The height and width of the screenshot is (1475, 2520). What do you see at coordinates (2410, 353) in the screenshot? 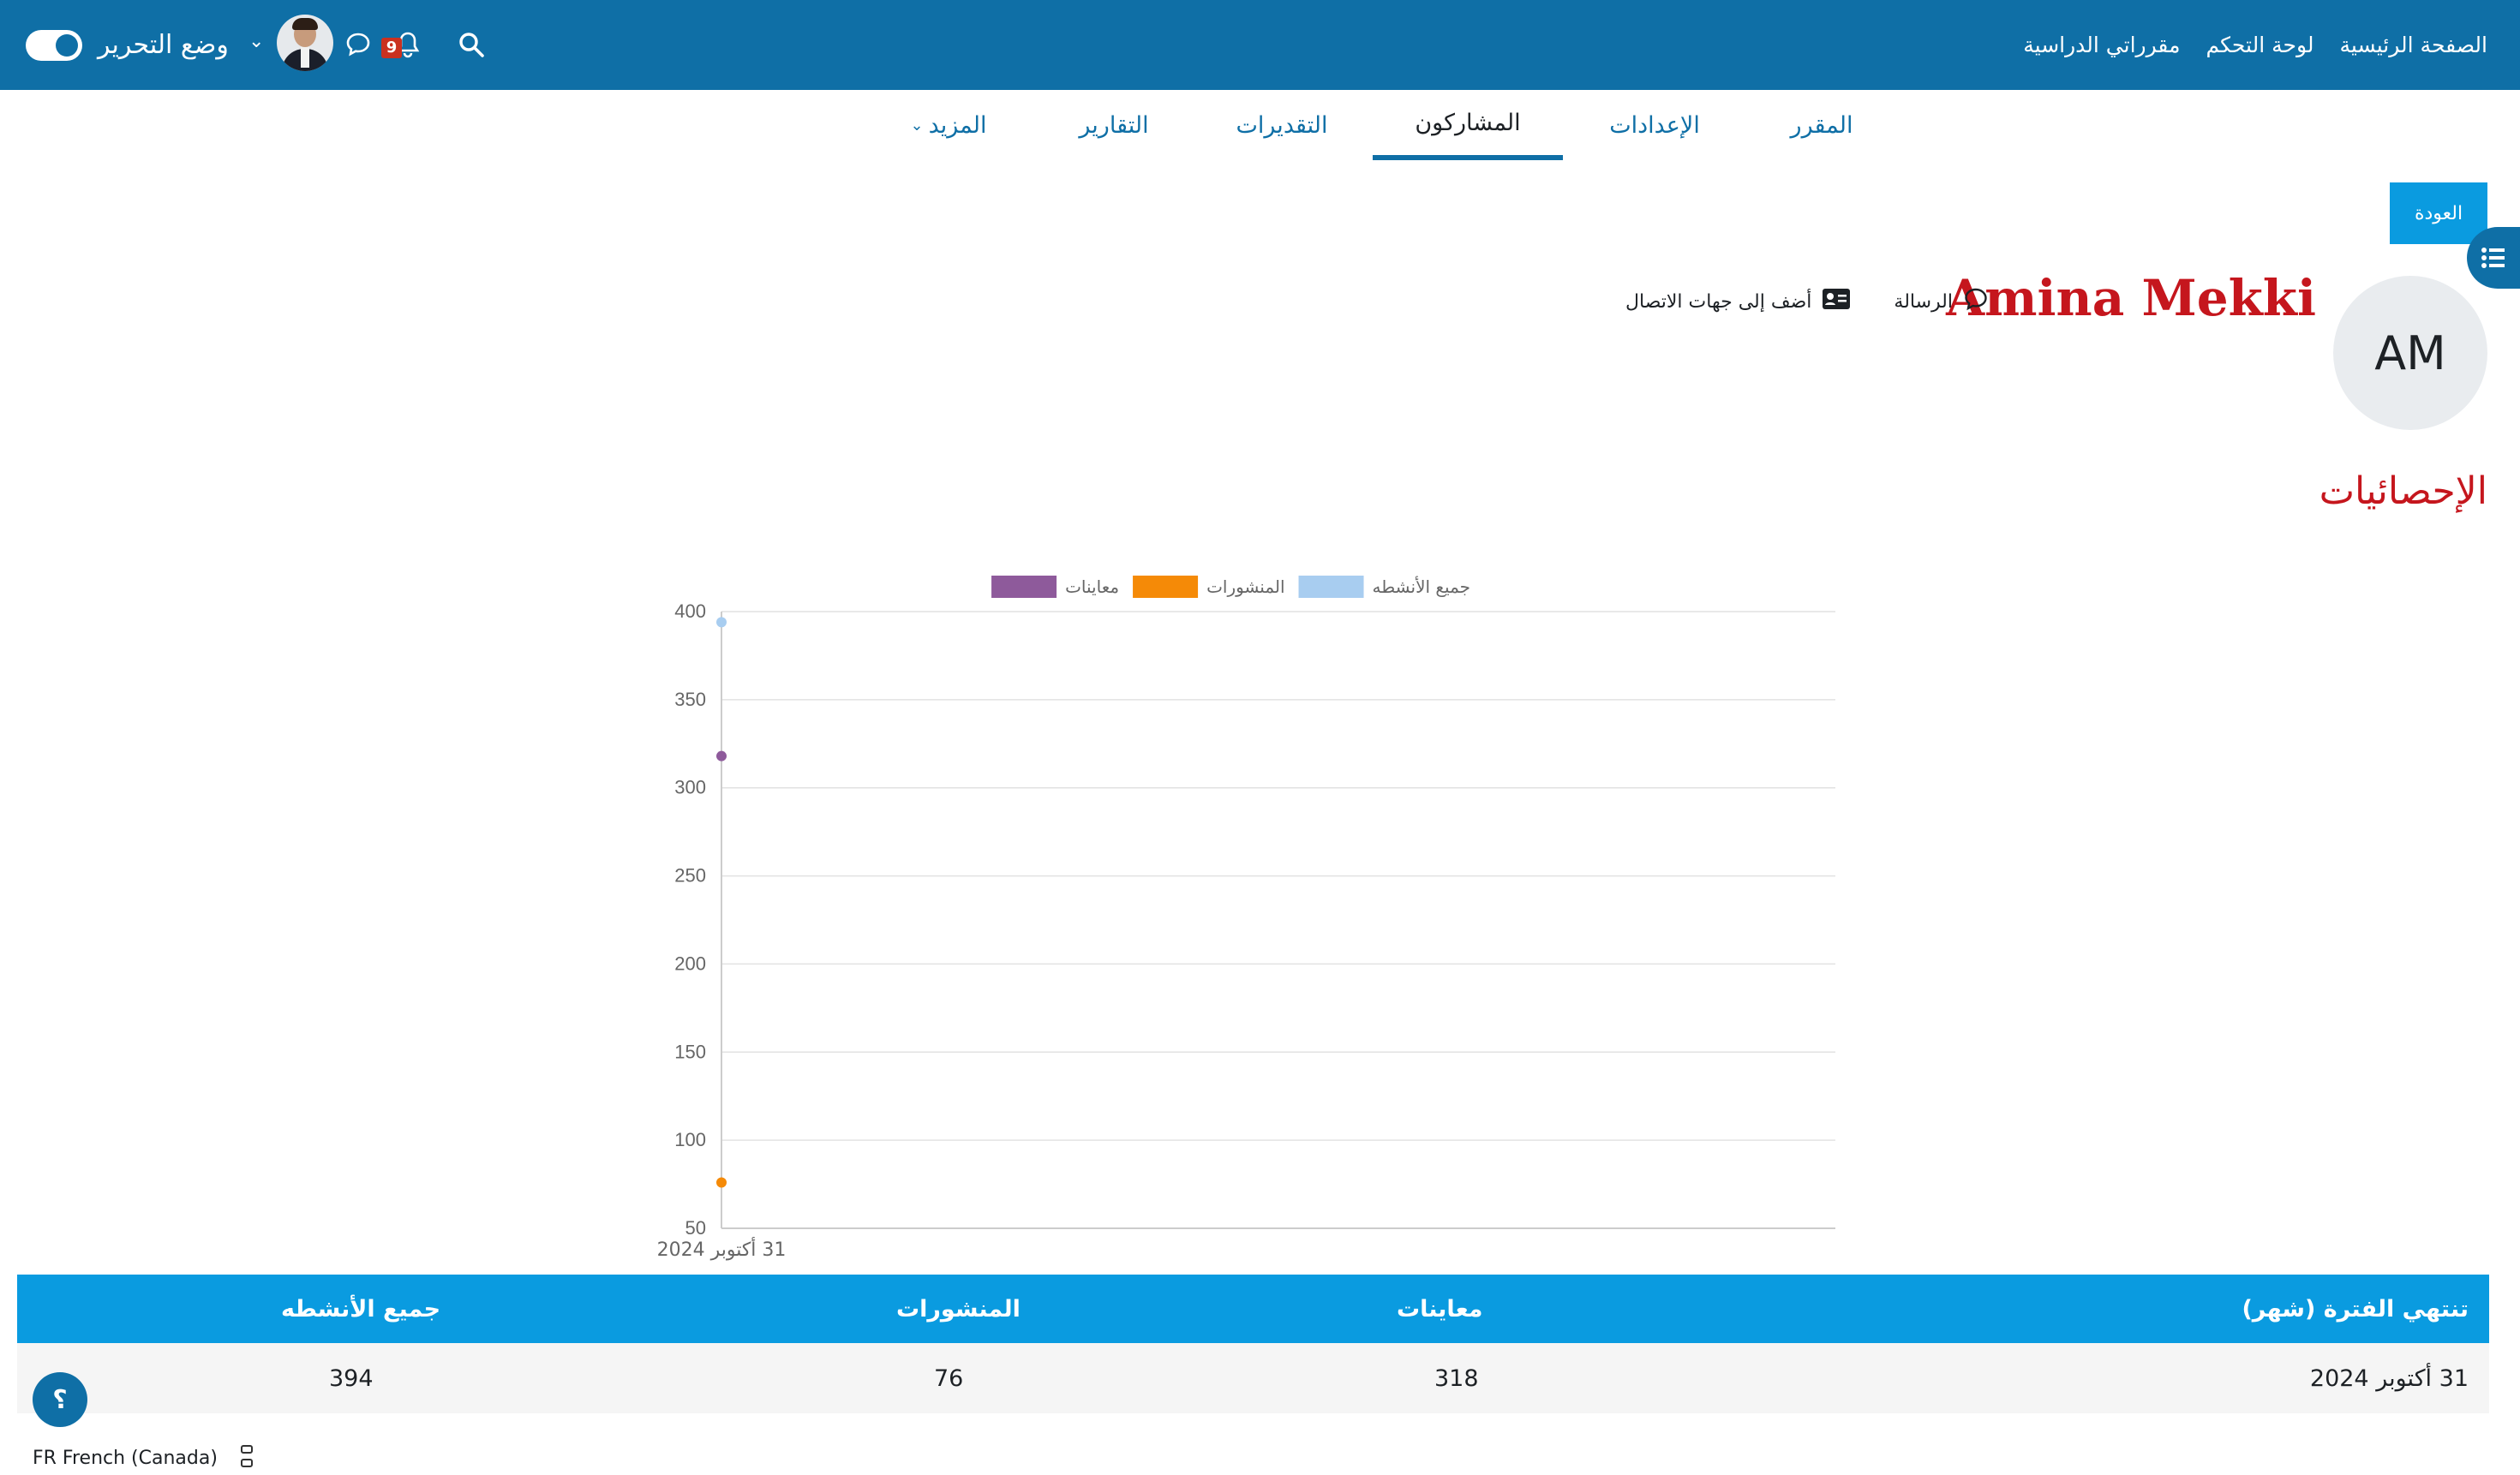
I see `user-avatar: AM` at bounding box center [2410, 353].